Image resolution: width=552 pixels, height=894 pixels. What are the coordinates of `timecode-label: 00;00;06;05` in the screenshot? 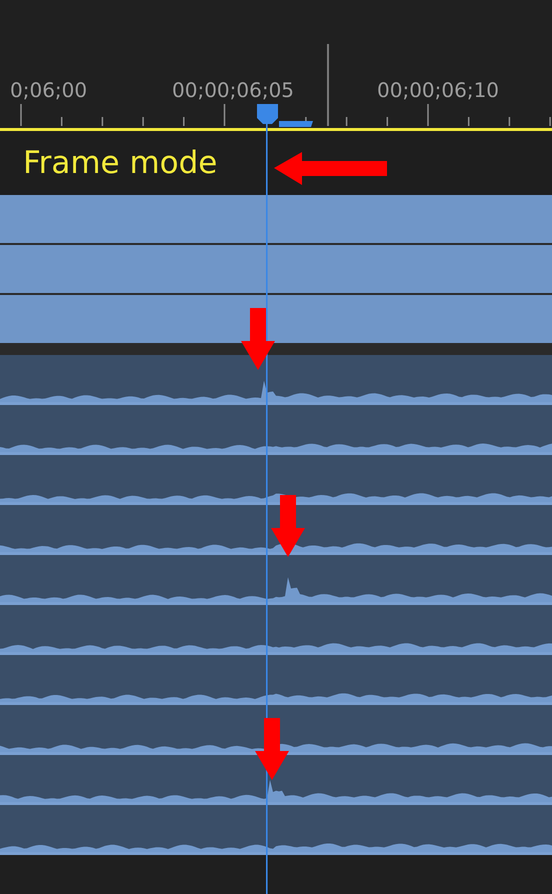 It's located at (233, 90).